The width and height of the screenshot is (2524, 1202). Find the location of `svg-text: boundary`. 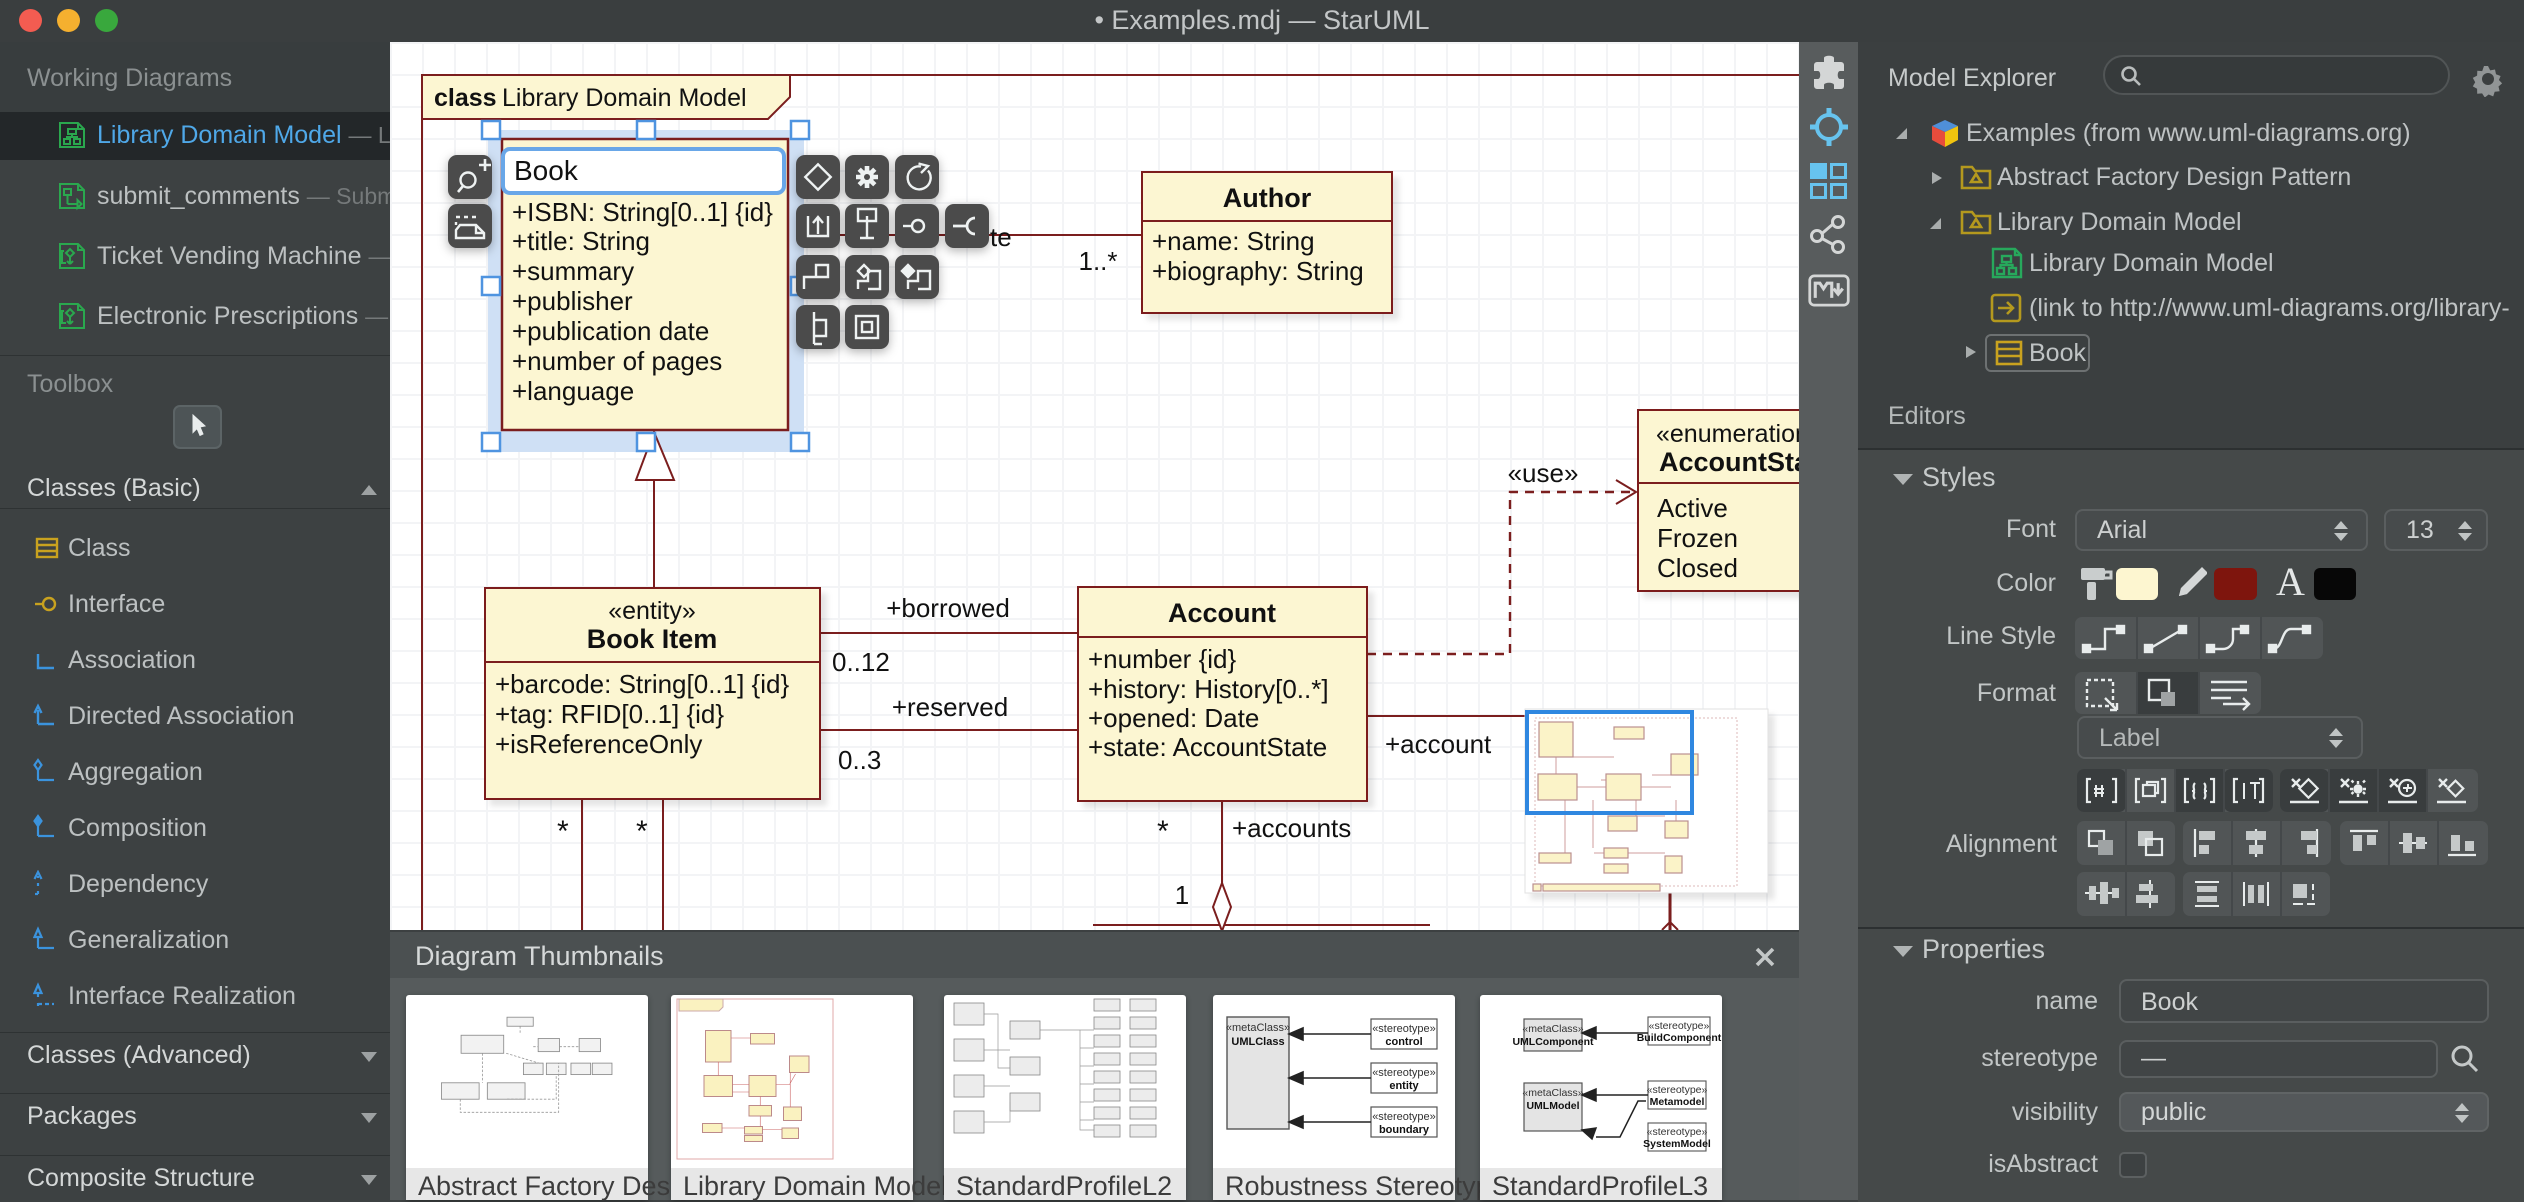

svg-text: boundary is located at coordinates (1404, 1130).